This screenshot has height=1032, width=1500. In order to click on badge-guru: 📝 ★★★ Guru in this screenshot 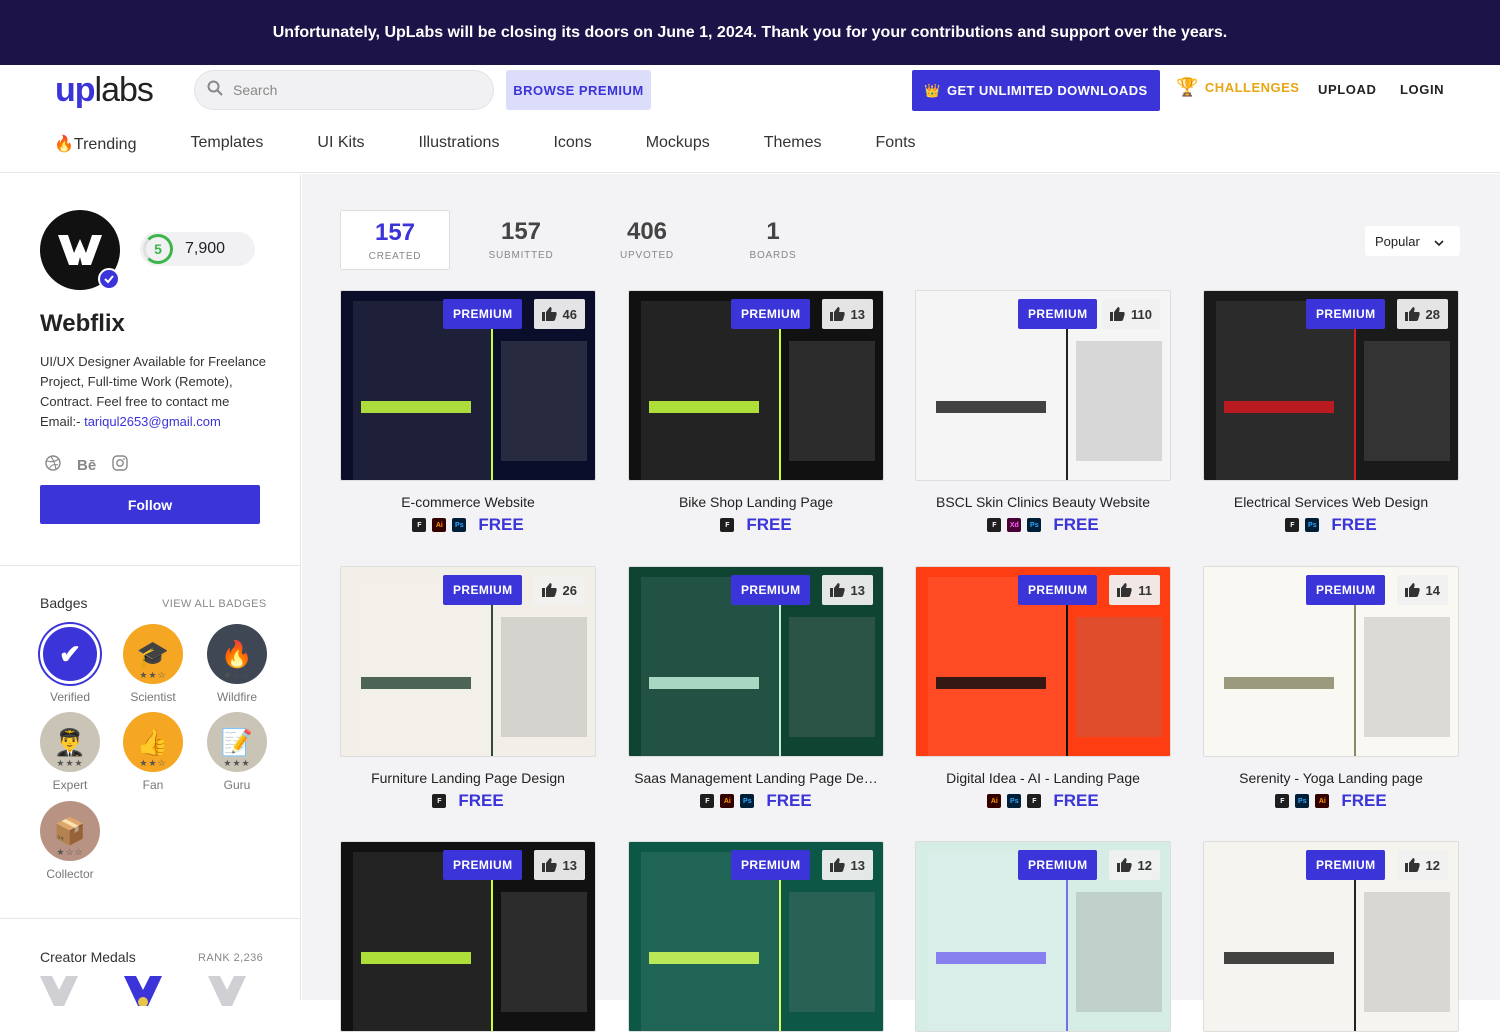, I will do `click(237, 752)`.